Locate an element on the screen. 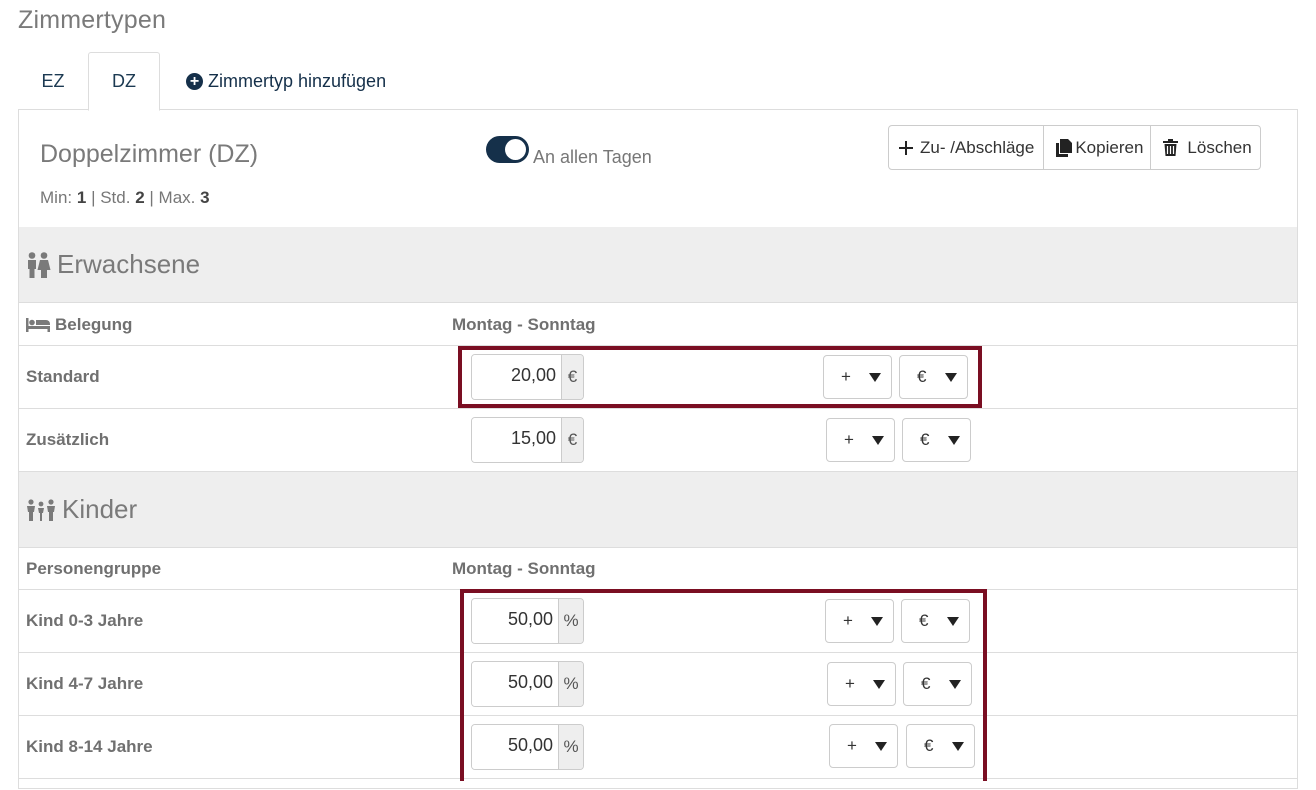 The image size is (1316, 790). price-input-group: 20,00 € is located at coordinates (527, 377).